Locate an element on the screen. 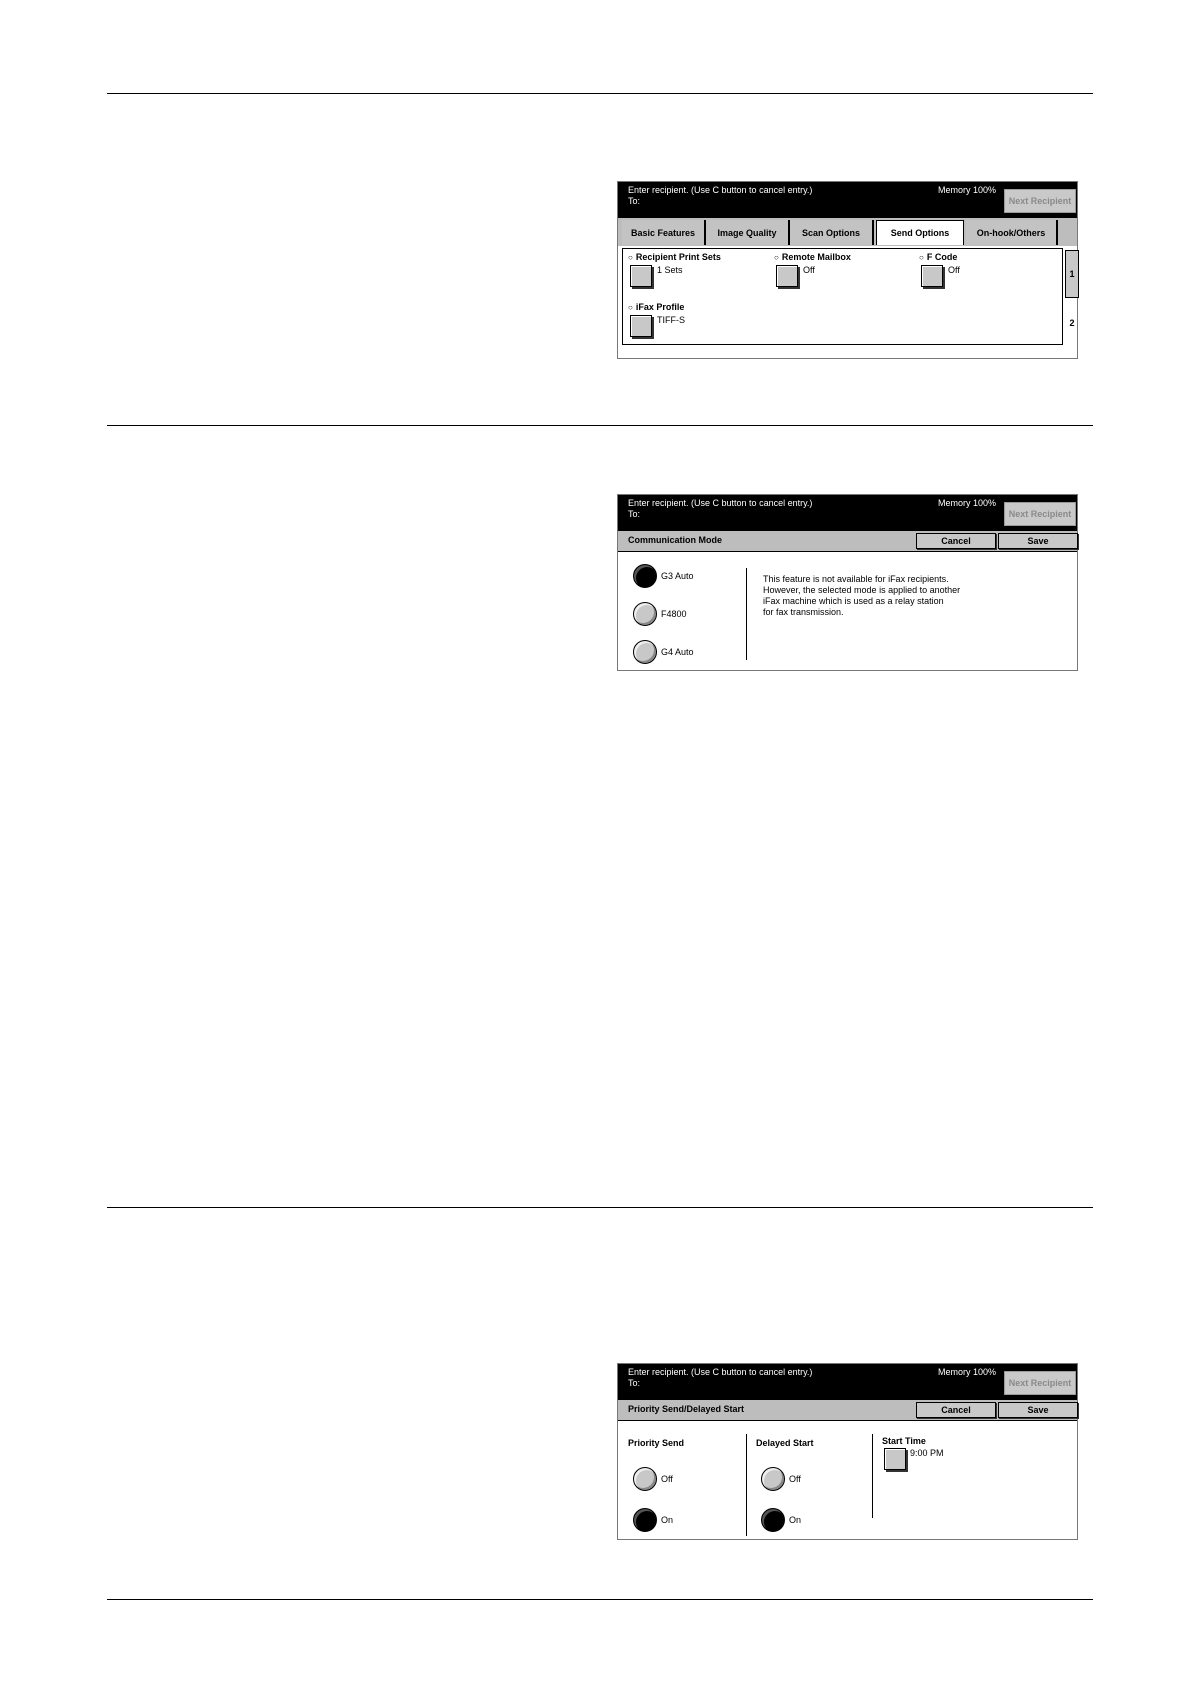  remote-mailbox-value: Off is located at coordinates (809, 270).